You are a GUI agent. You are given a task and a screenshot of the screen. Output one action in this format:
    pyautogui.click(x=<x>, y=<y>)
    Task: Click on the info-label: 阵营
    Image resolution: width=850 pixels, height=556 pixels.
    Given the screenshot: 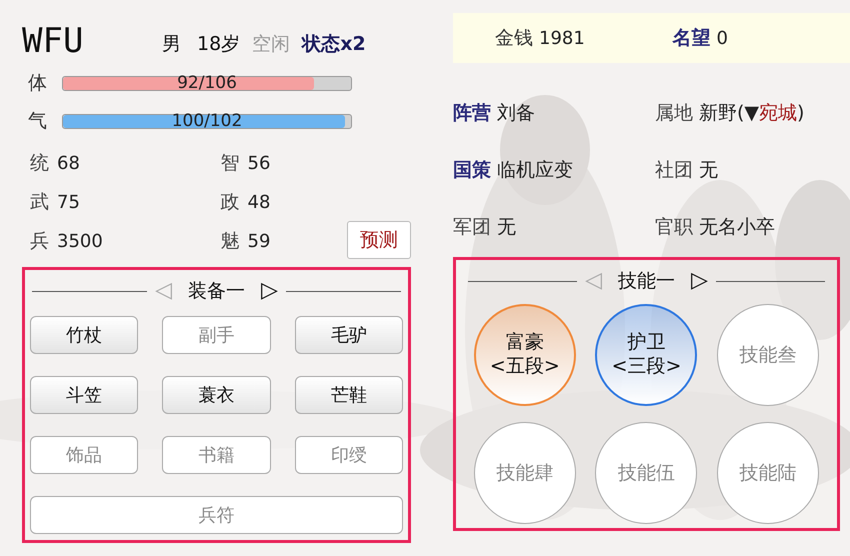 What is the action you would take?
    pyautogui.click(x=472, y=113)
    